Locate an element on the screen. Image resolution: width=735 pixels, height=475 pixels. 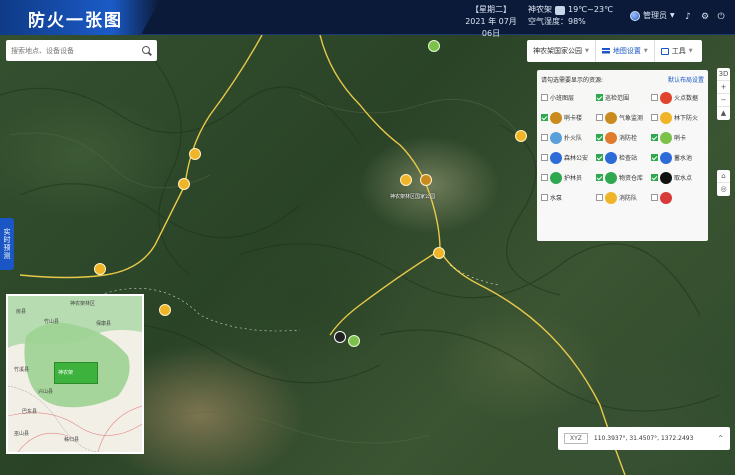
map-settings-label: 地图设置 is located at coordinates (626, 51).